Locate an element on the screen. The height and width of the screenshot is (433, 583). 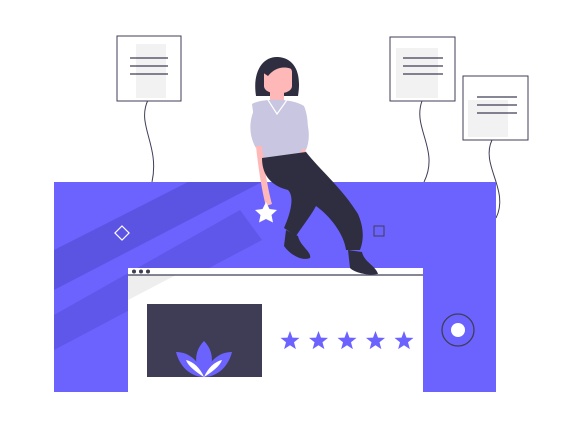
card-string-middle is located at coordinates (424, 141).